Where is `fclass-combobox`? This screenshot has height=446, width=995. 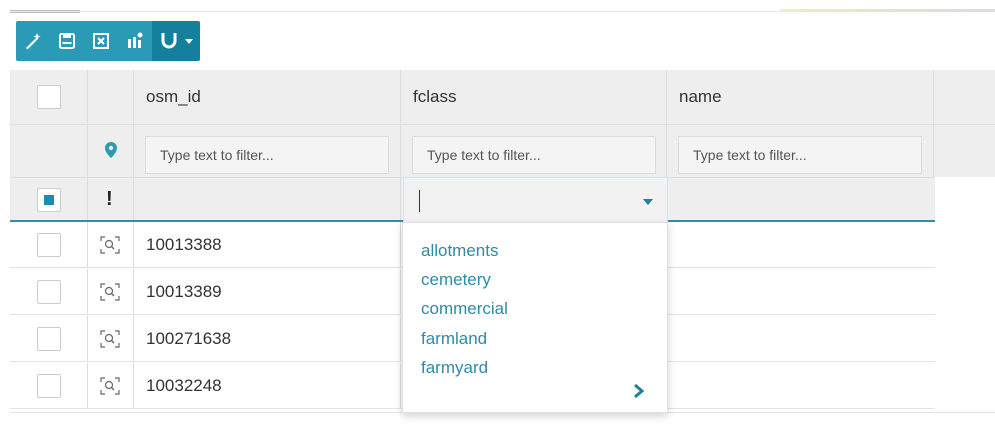 fclass-combobox is located at coordinates (535, 200).